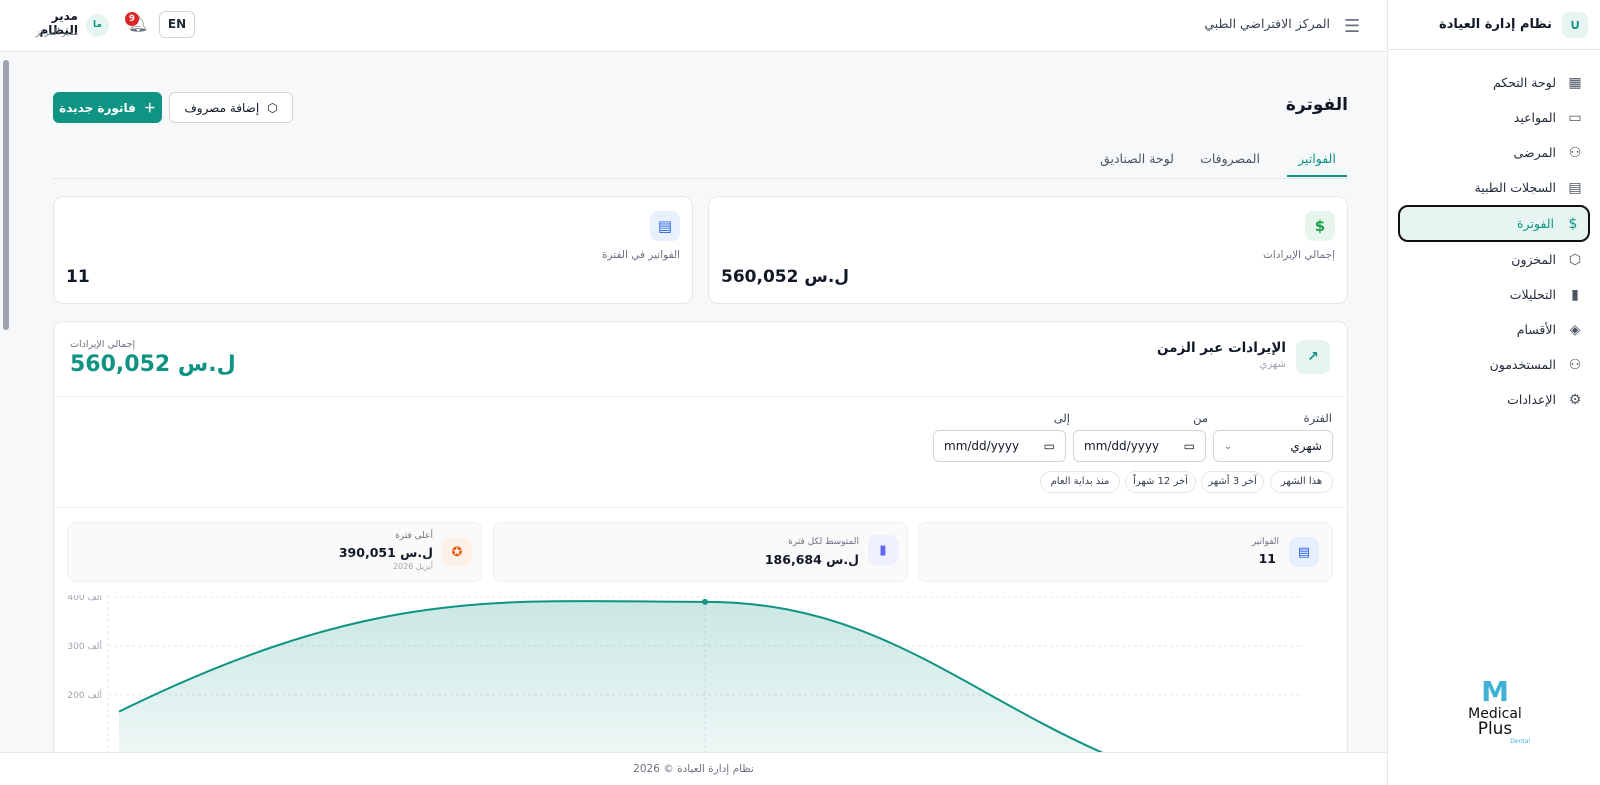  I want to click on brand: ∪ نظام إدارة العيادة, so click(1494, 25).